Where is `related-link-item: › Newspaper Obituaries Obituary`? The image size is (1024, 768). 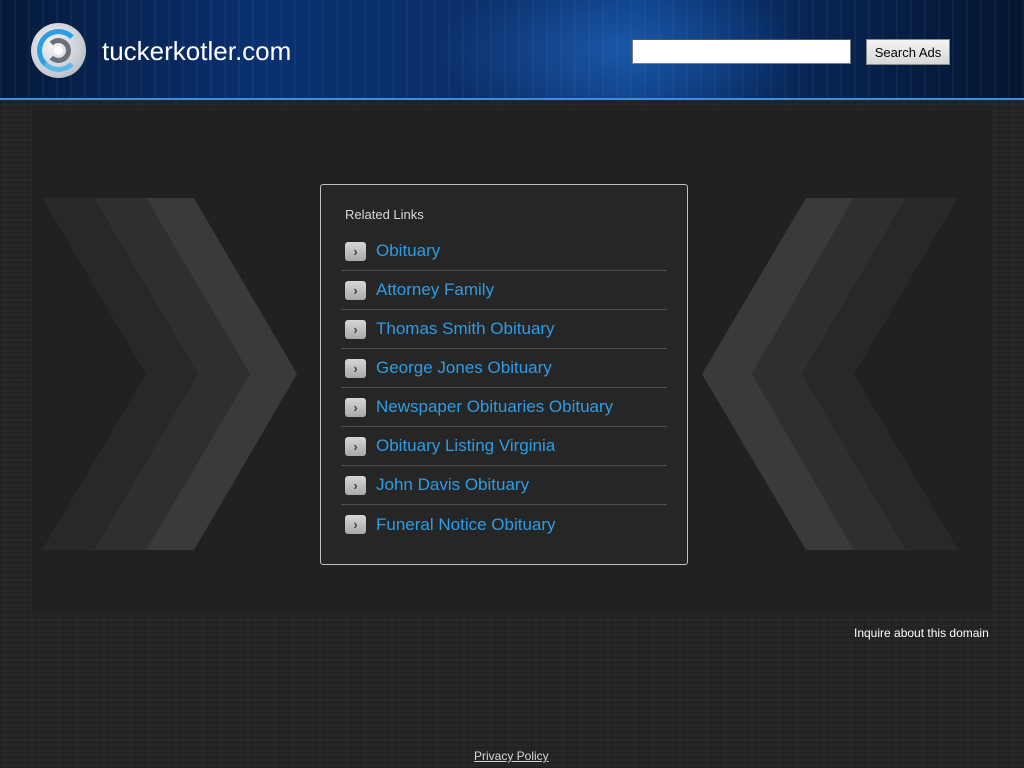
related-link-item: › Newspaper Obituaries Obituary is located at coordinates (504, 407).